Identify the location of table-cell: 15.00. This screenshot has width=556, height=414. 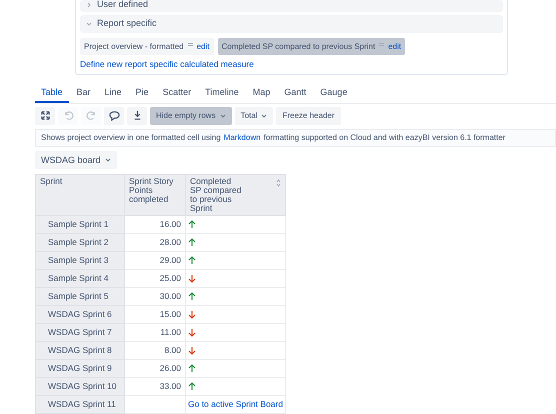
(155, 315).